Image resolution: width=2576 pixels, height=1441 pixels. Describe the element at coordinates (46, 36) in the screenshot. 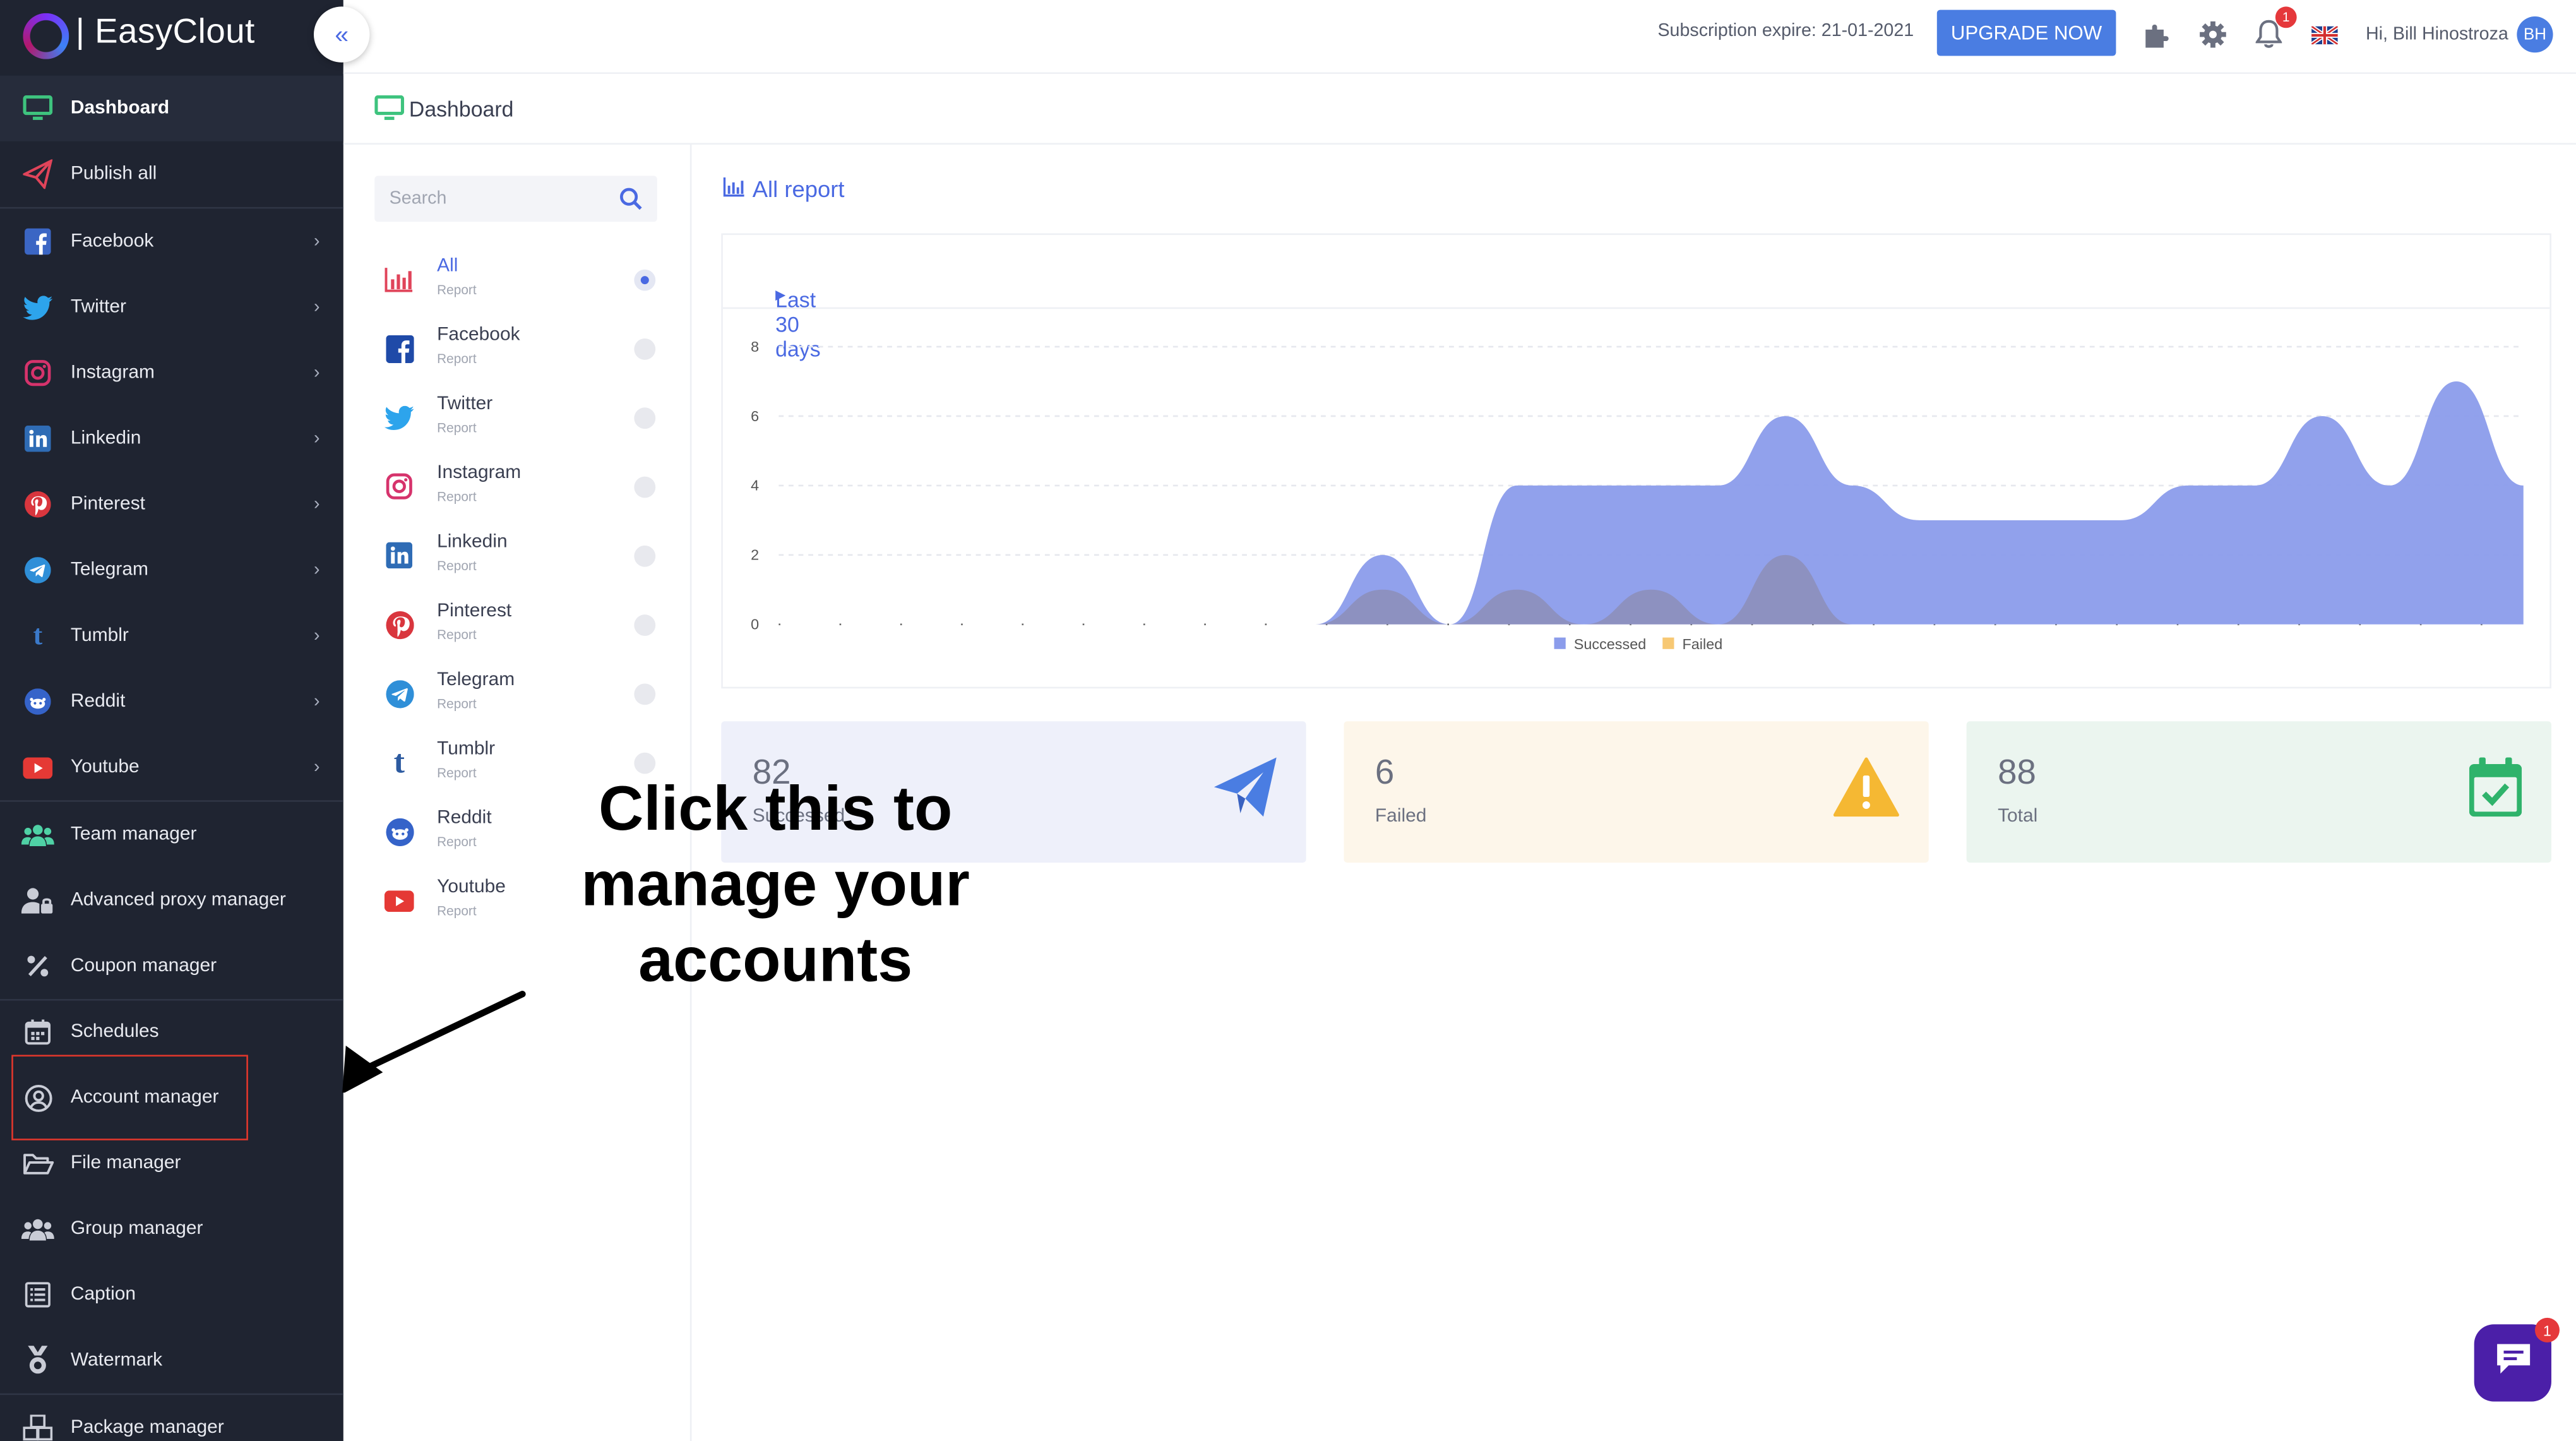

I see `brand-logo-icon` at that location.